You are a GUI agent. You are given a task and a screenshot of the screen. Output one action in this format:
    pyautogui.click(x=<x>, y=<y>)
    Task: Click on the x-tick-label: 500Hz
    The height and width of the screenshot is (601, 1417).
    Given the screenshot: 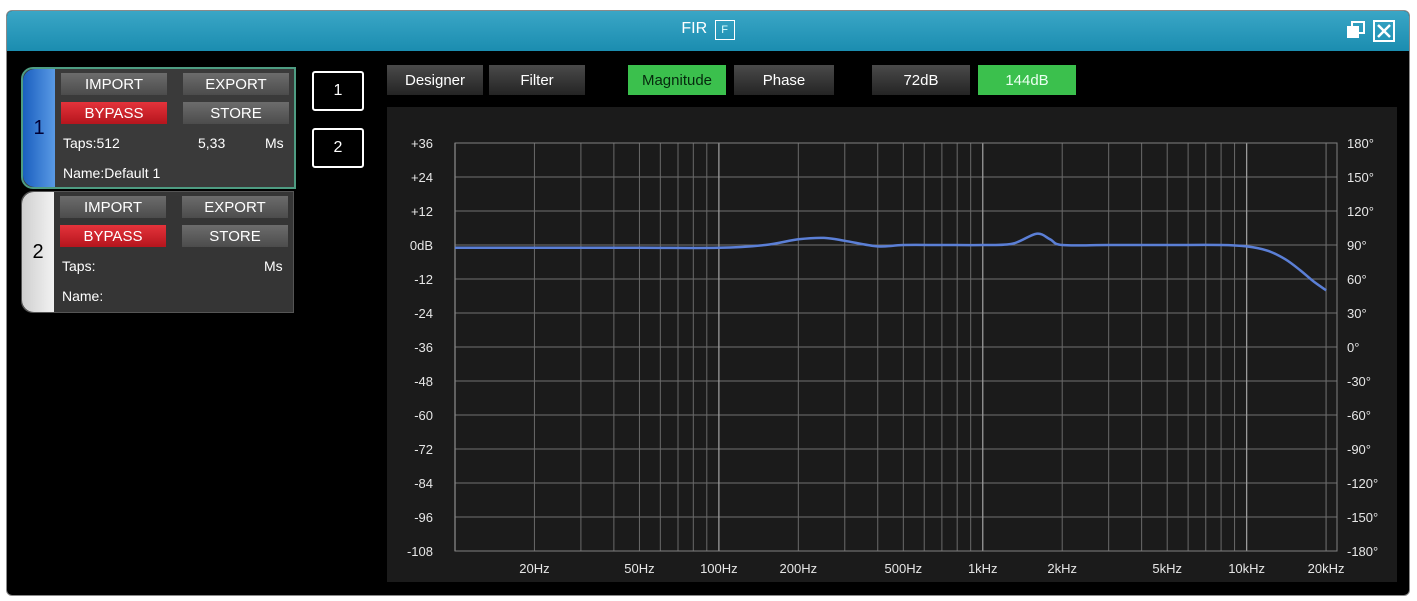 What is the action you would take?
    pyautogui.click(x=904, y=568)
    